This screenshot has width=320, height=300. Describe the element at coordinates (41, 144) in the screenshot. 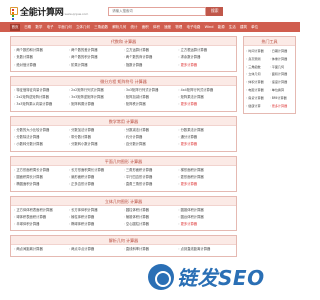

I see `calculator-link: 小数转分数计算器` at that location.